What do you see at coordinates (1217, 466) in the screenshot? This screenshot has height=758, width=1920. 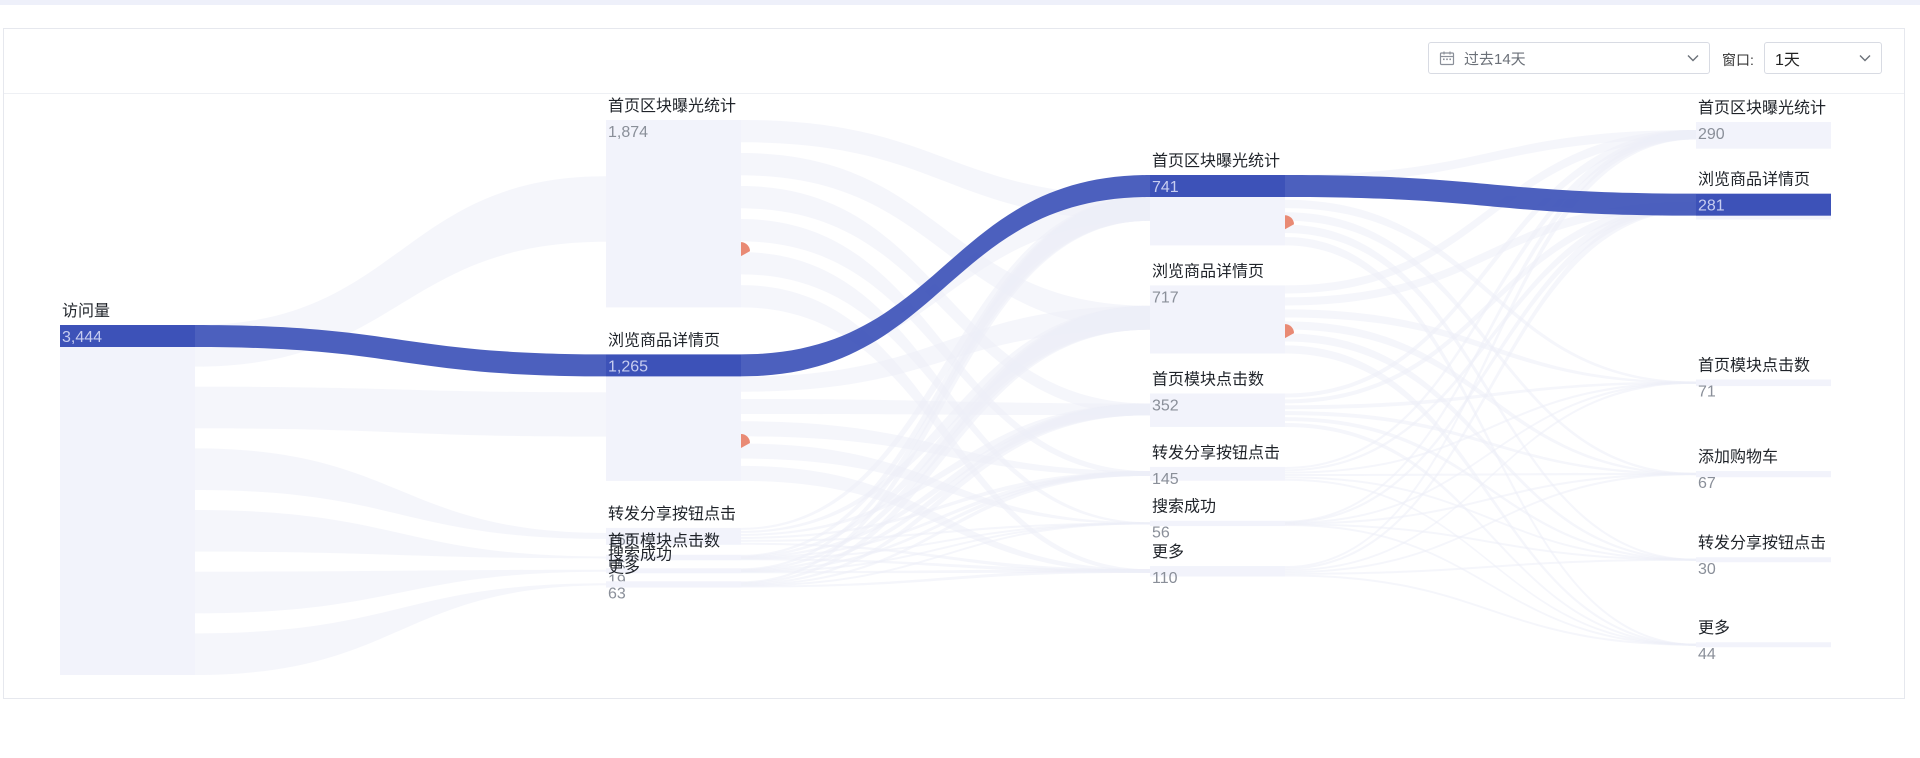 I see `sankey-node: 转发分享按钮点击 145` at bounding box center [1217, 466].